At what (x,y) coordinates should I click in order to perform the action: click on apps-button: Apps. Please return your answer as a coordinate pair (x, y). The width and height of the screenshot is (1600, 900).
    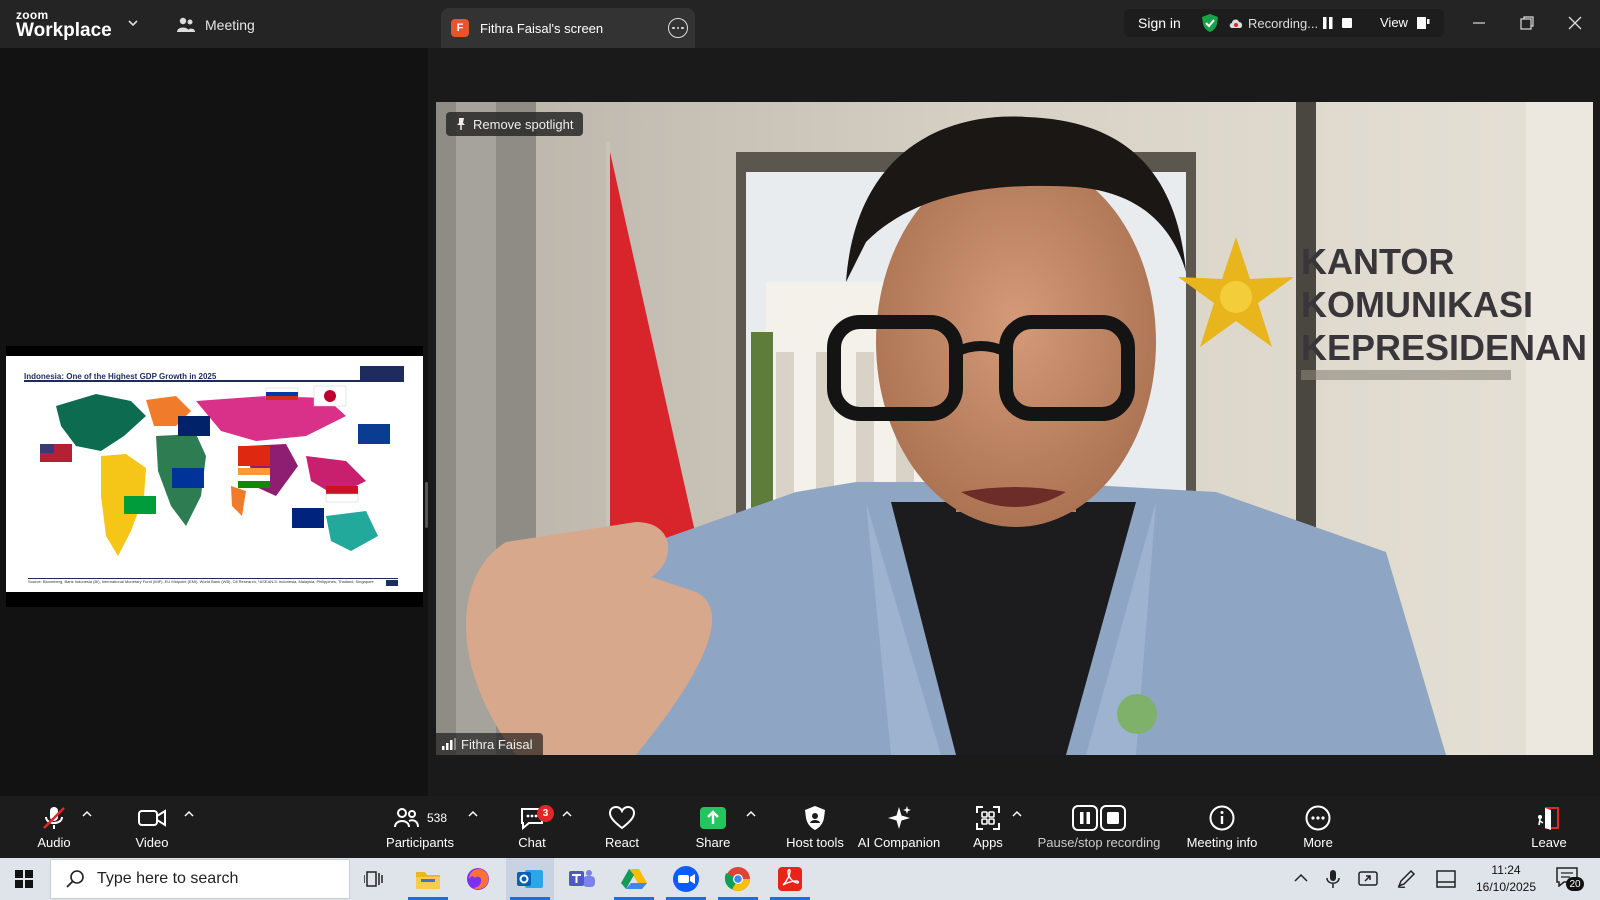
    Looking at the image, I should click on (988, 829).